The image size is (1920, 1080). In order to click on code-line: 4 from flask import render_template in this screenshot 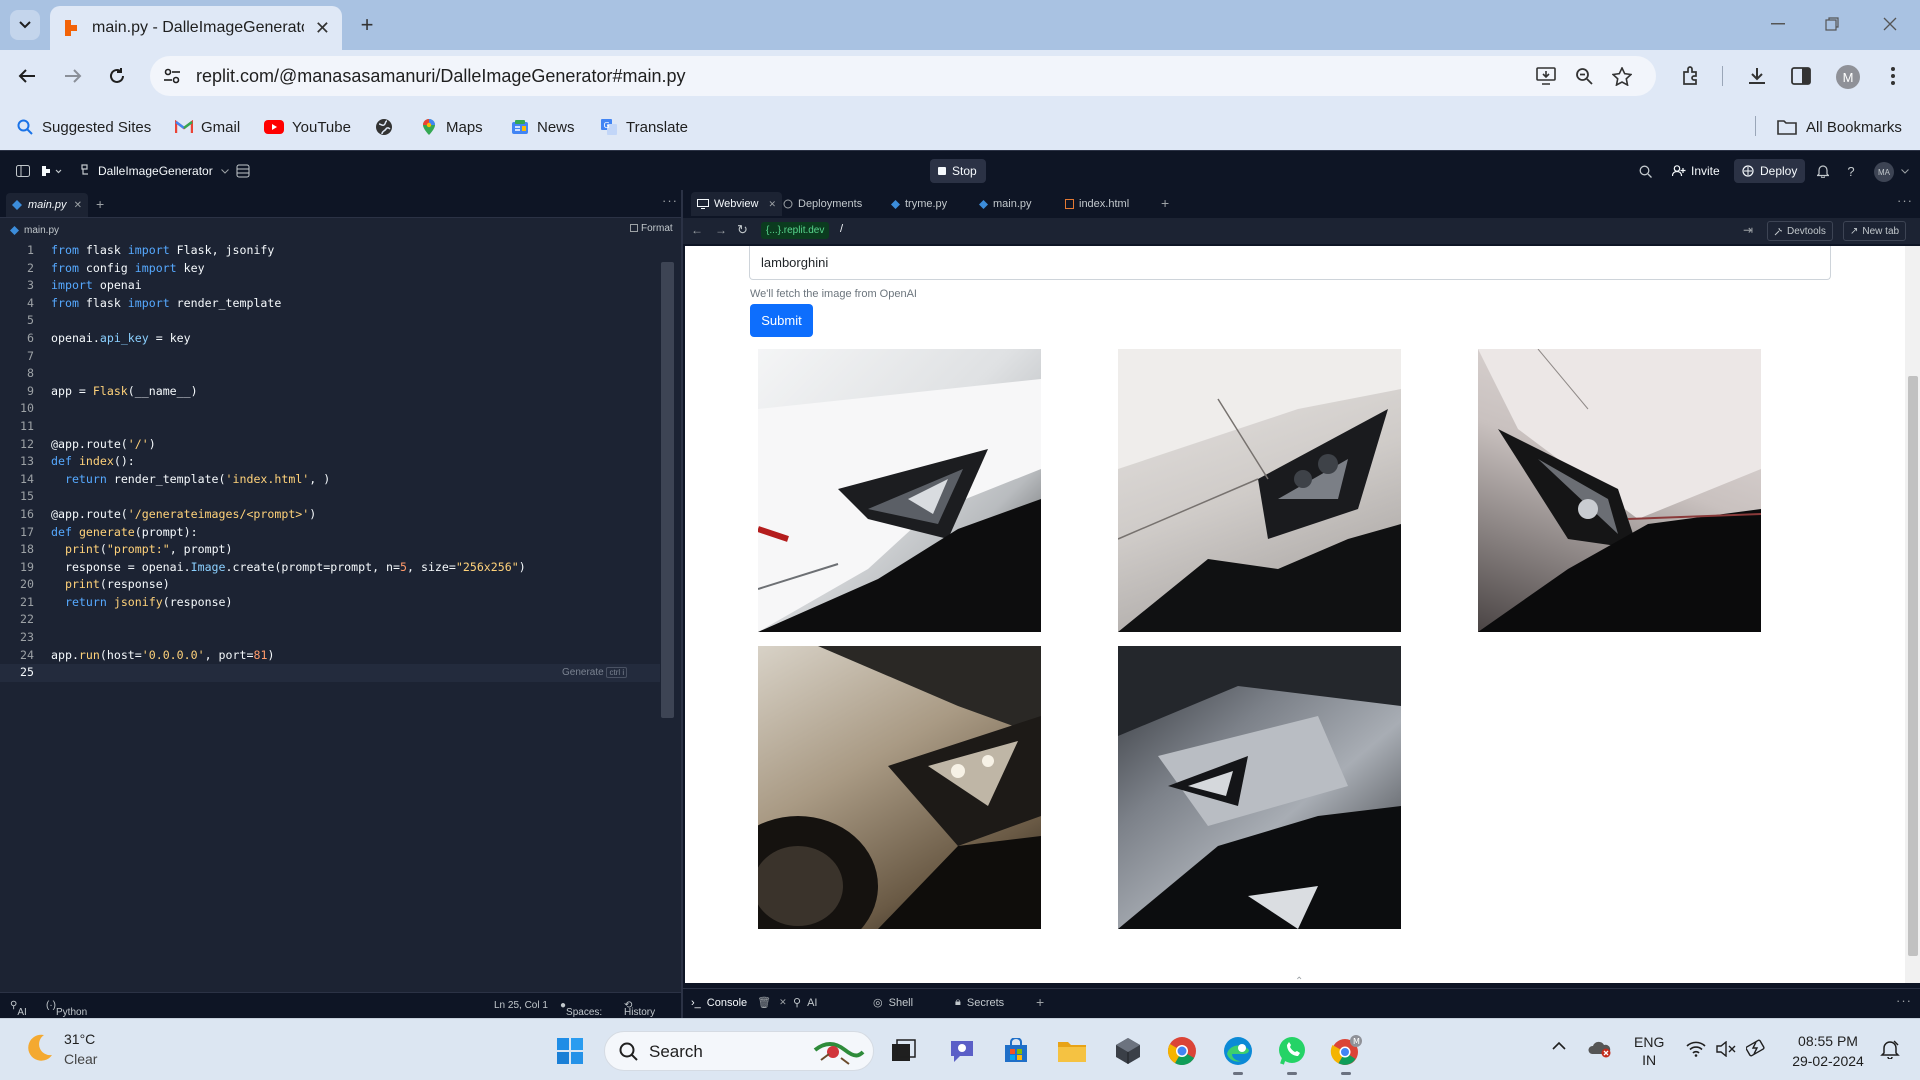, I will do `click(330, 304)`.